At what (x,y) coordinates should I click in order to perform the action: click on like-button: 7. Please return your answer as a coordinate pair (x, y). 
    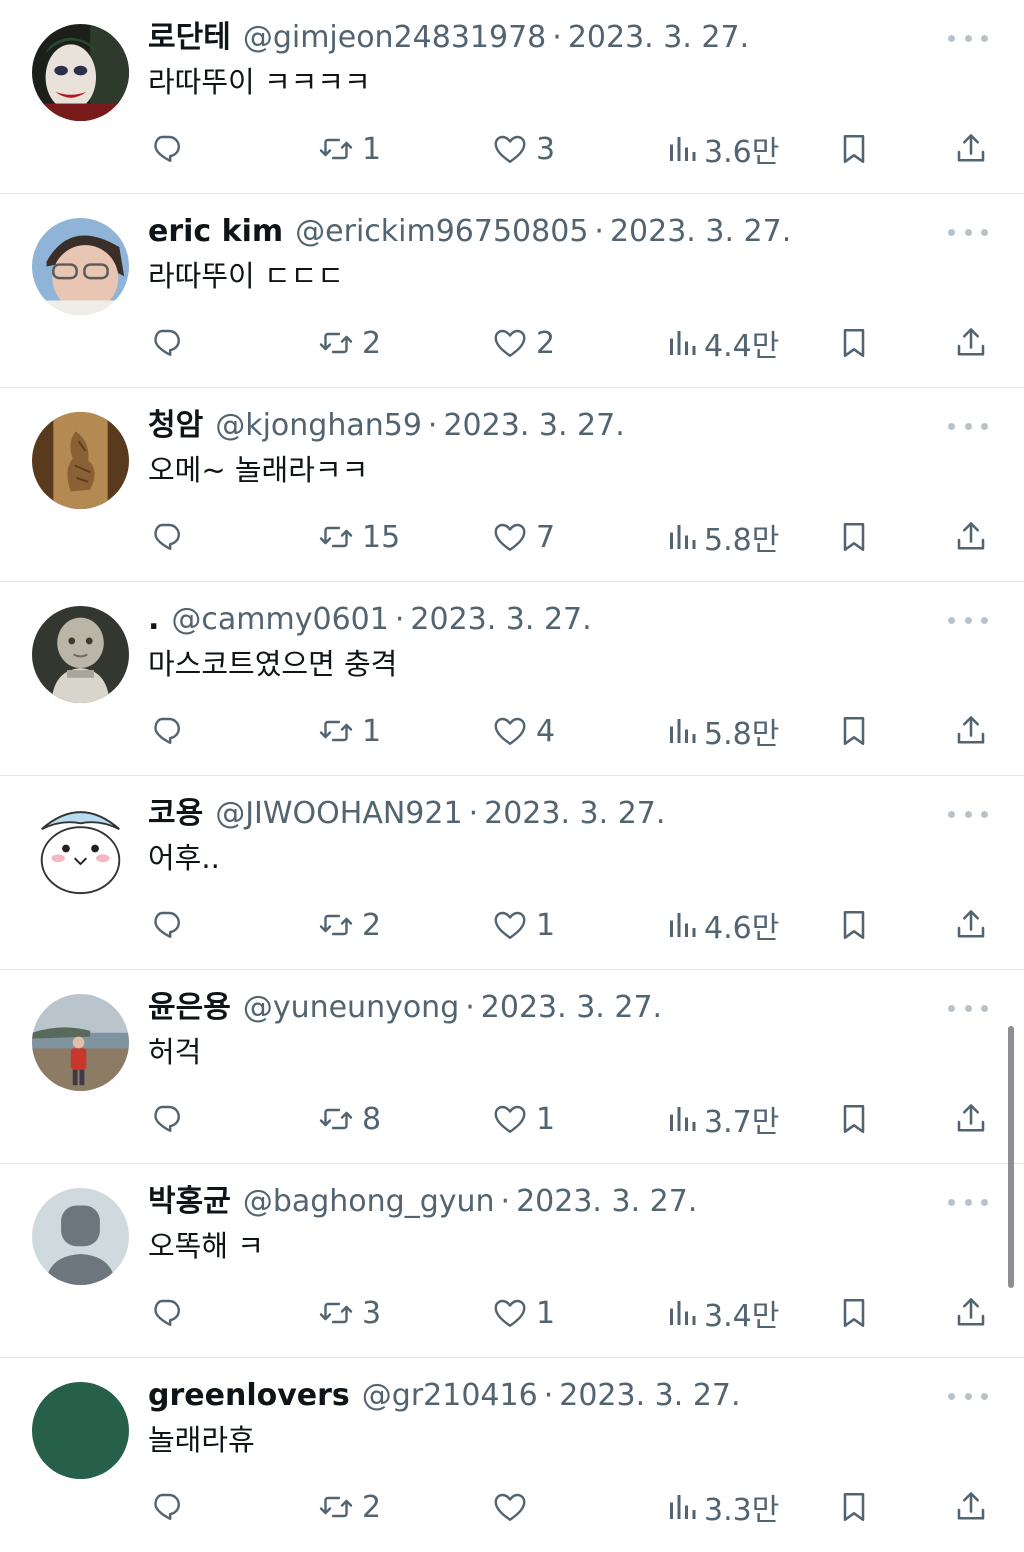
    Looking at the image, I should click on (523, 537).